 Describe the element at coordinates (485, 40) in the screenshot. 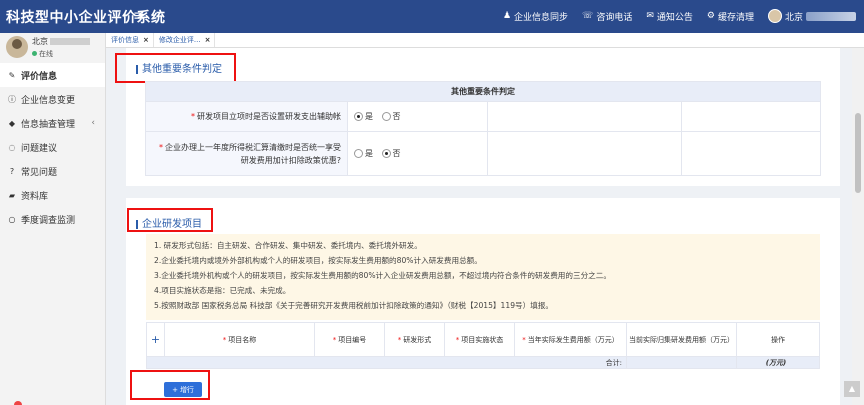

I see `tab-bar: 评价信息 × 修改企业评... ×` at that location.